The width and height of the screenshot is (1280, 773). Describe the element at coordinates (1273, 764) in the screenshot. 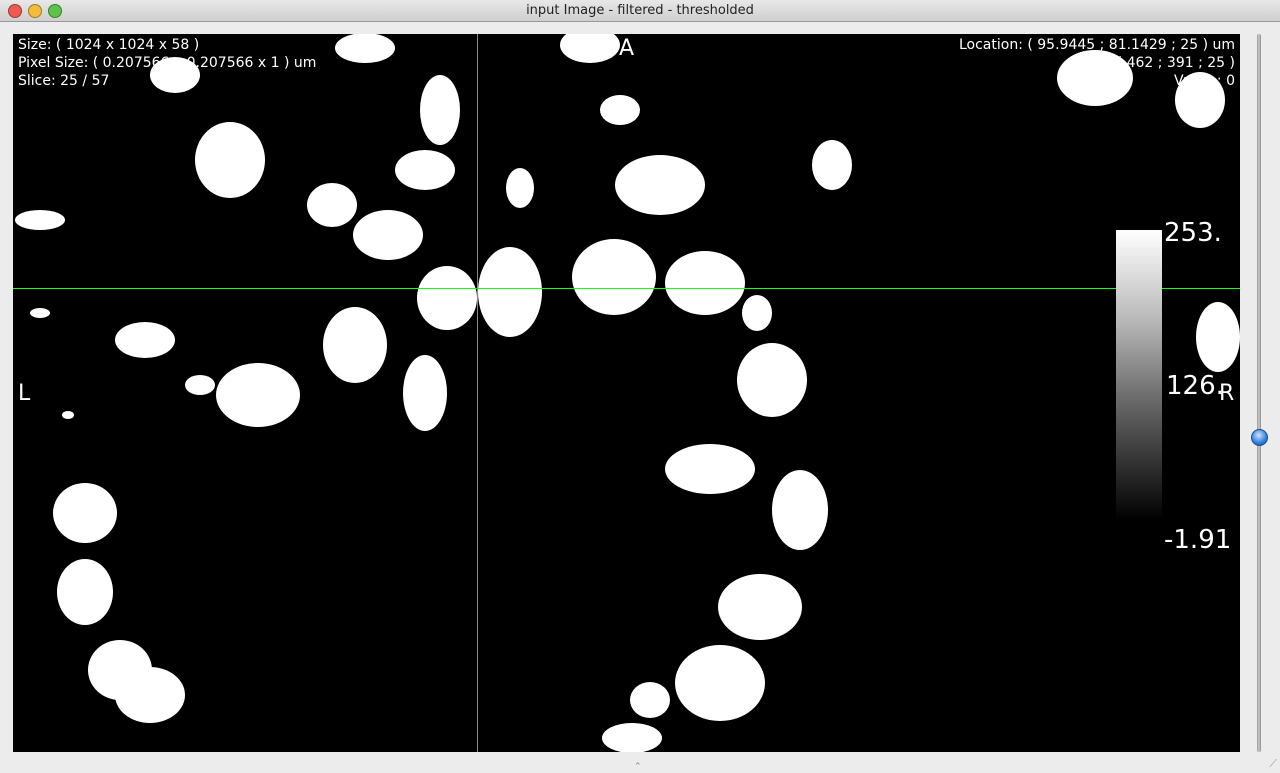

I see `resize-grip-icon: ⟋` at that location.